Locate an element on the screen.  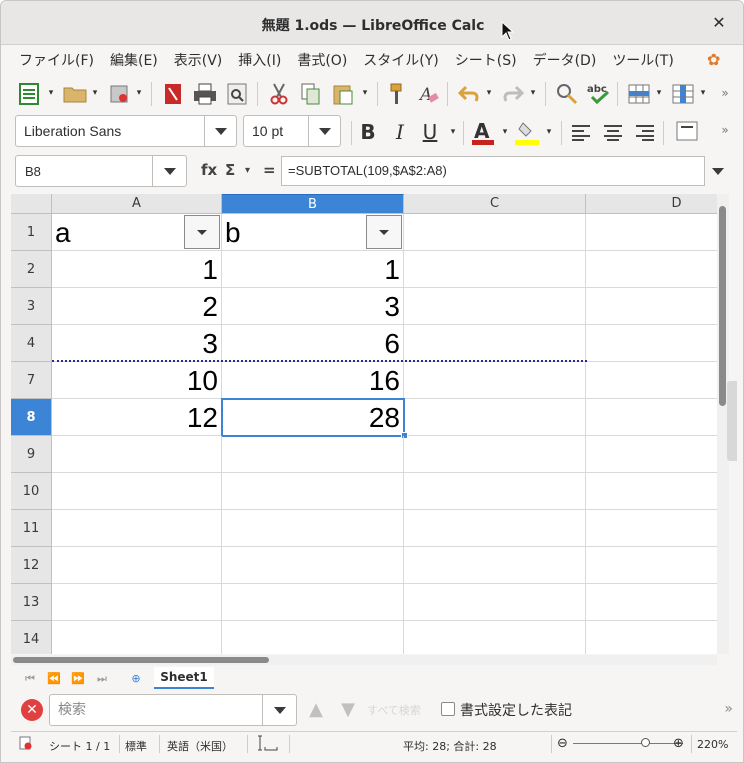
cell-a7: 10 is located at coordinates (137, 380).